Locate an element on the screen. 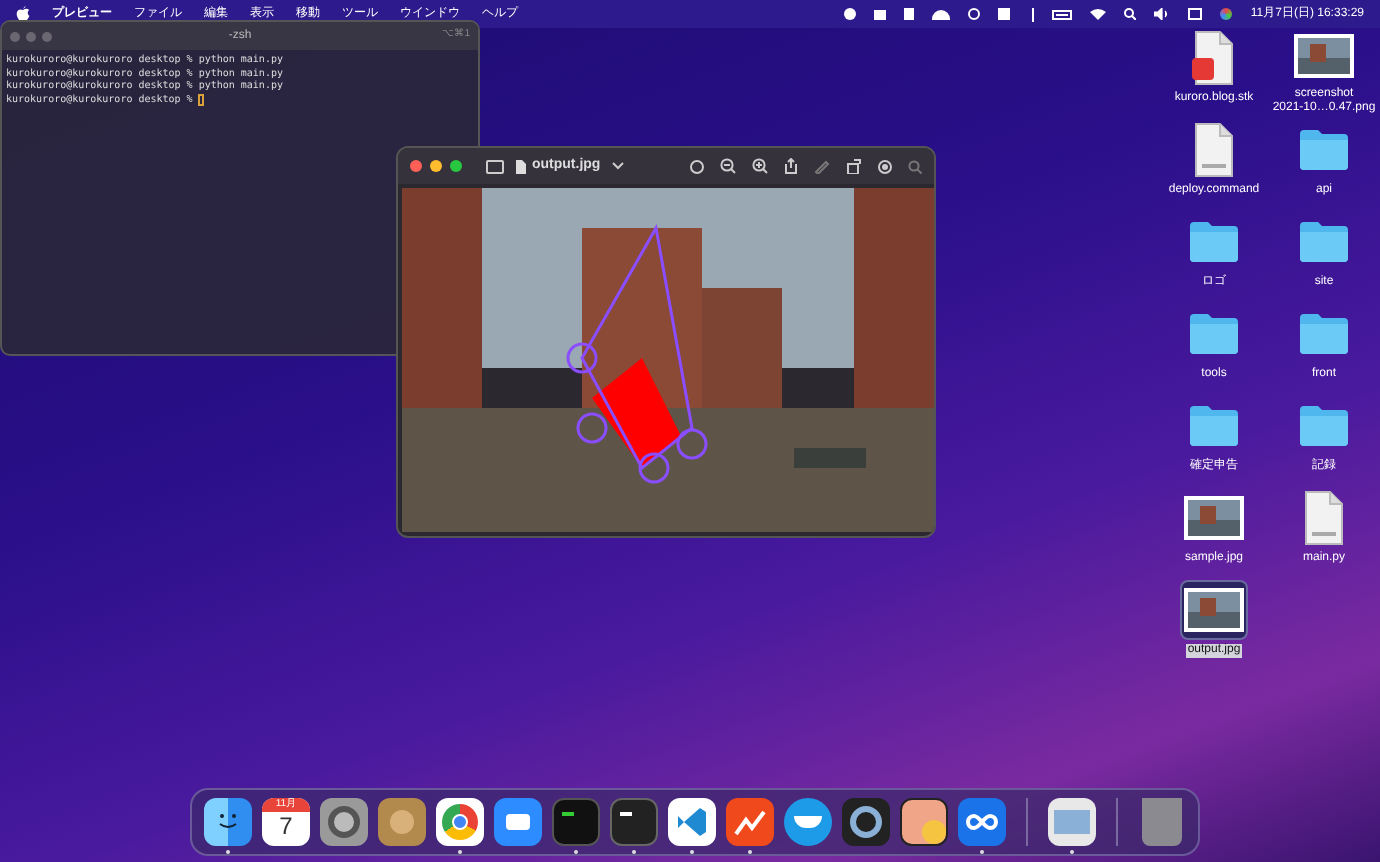 This screenshot has height=862, width=1380. contacts-app-icon is located at coordinates (402, 821).